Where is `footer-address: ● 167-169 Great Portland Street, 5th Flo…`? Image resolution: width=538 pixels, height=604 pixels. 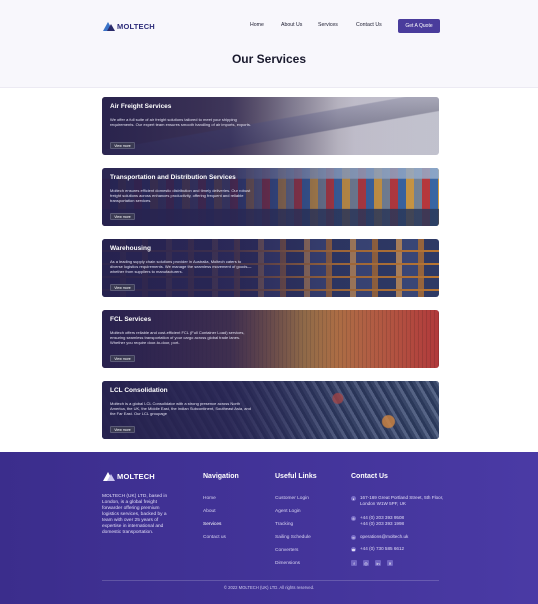
footer-address: ● 167-169 Great Portland Street, 5th Flo… is located at coordinates (397, 500).